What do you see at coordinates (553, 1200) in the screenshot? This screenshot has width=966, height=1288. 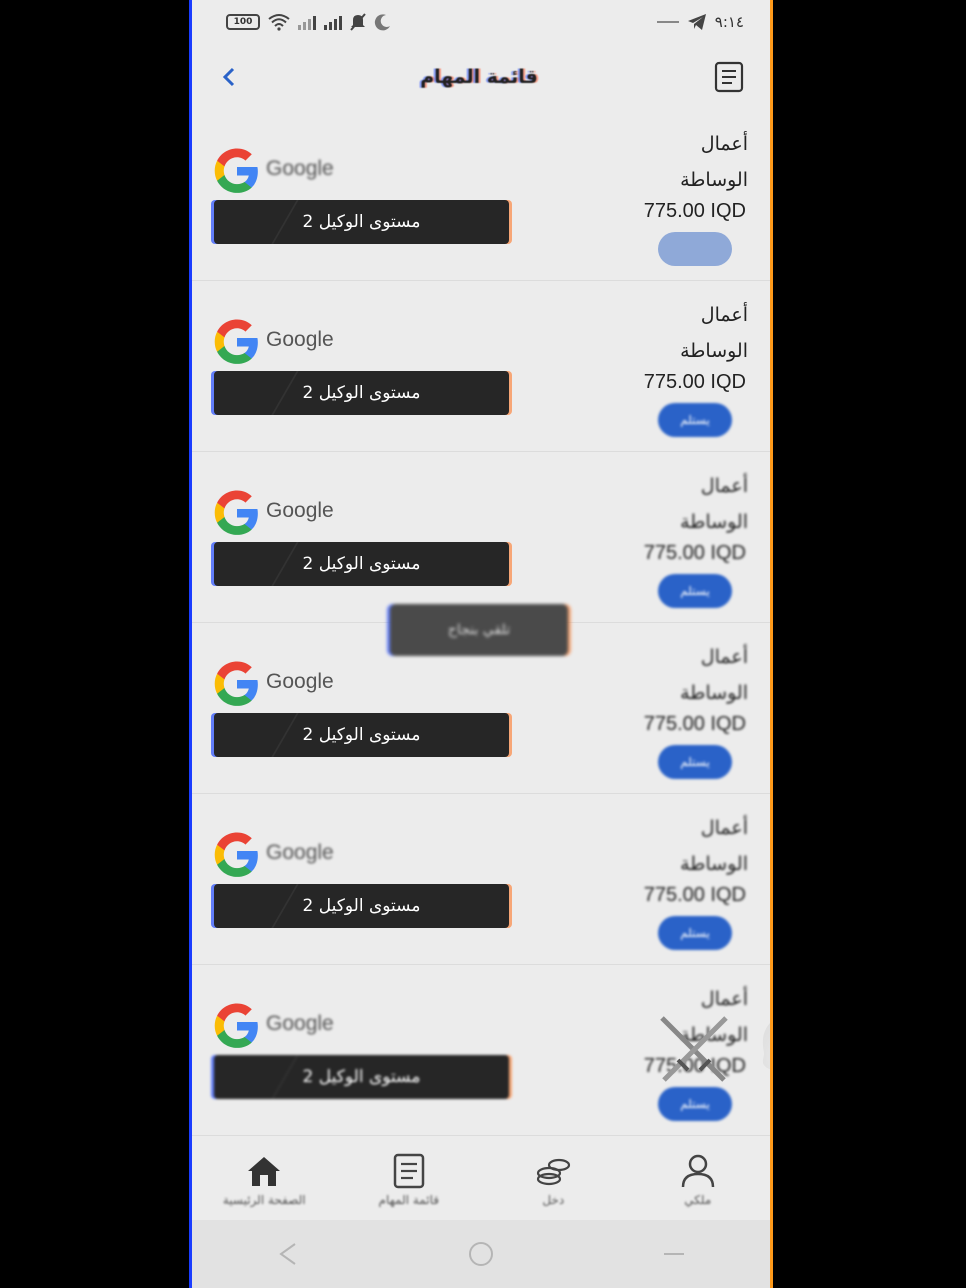 I see `nav-label: دخل` at bounding box center [553, 1200].